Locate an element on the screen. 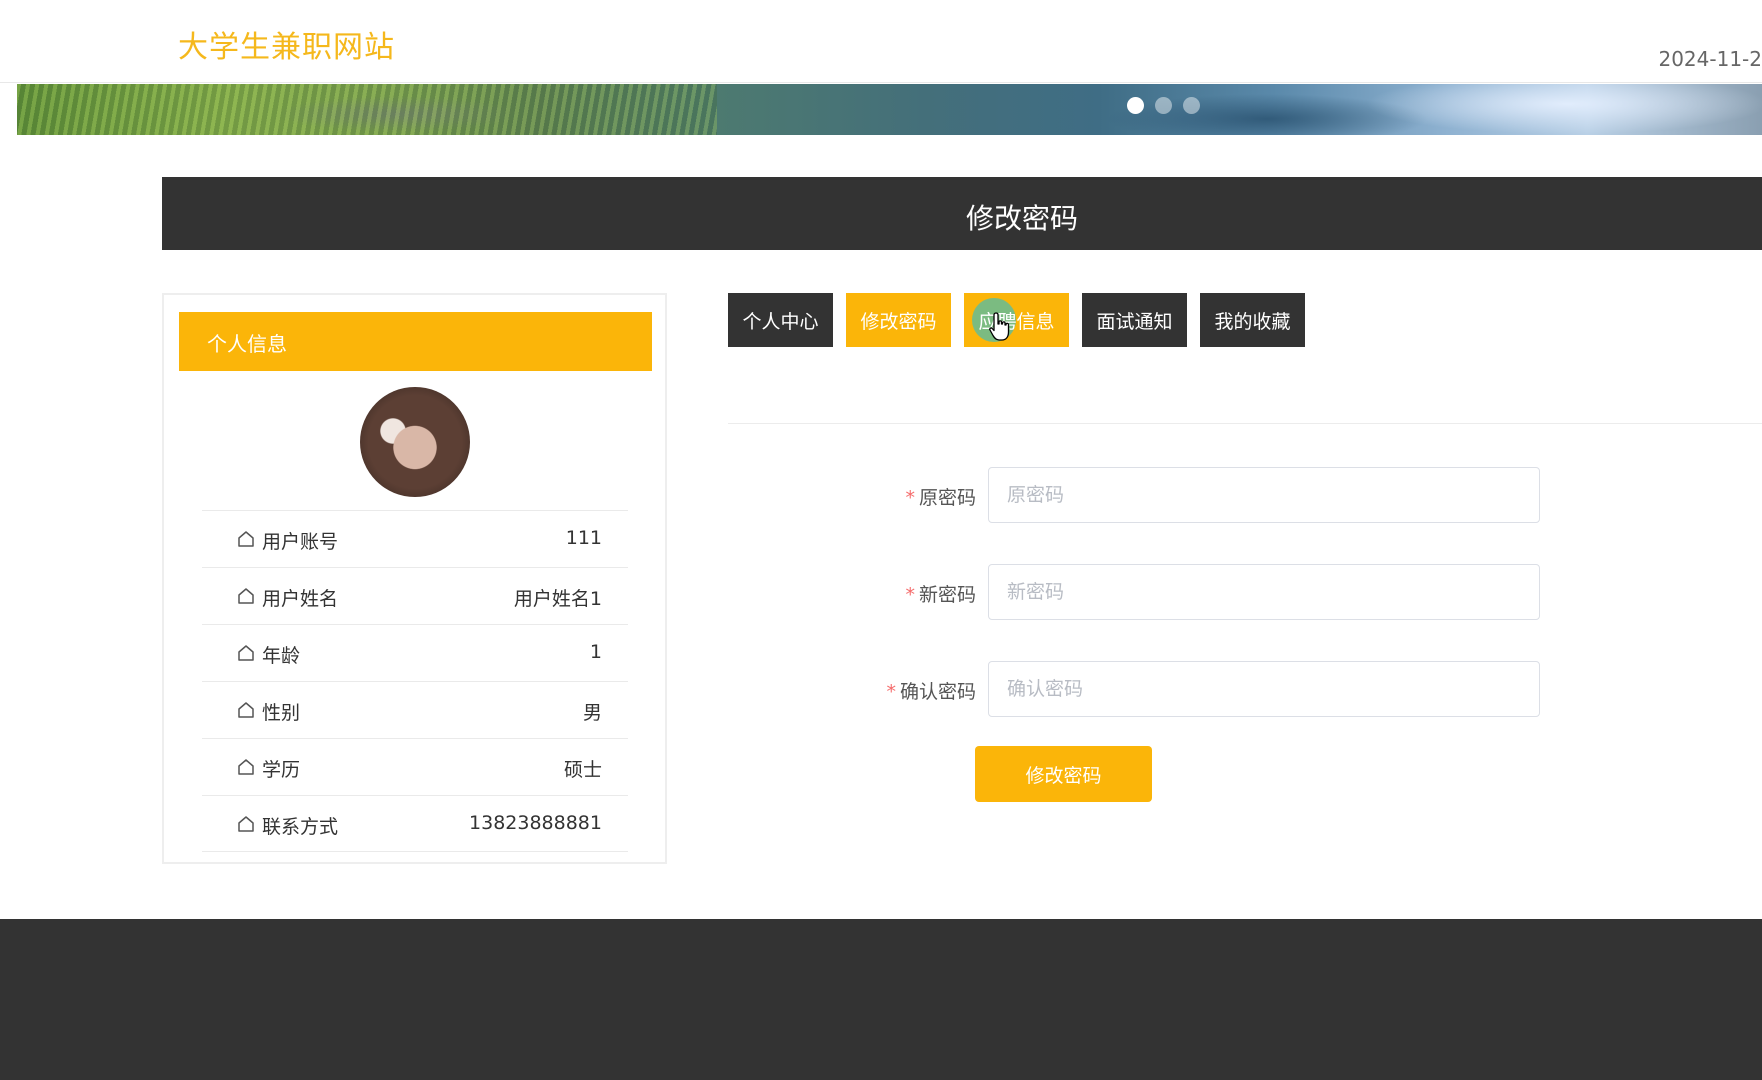  info-value: 男 is located at coordinates (592, 713).